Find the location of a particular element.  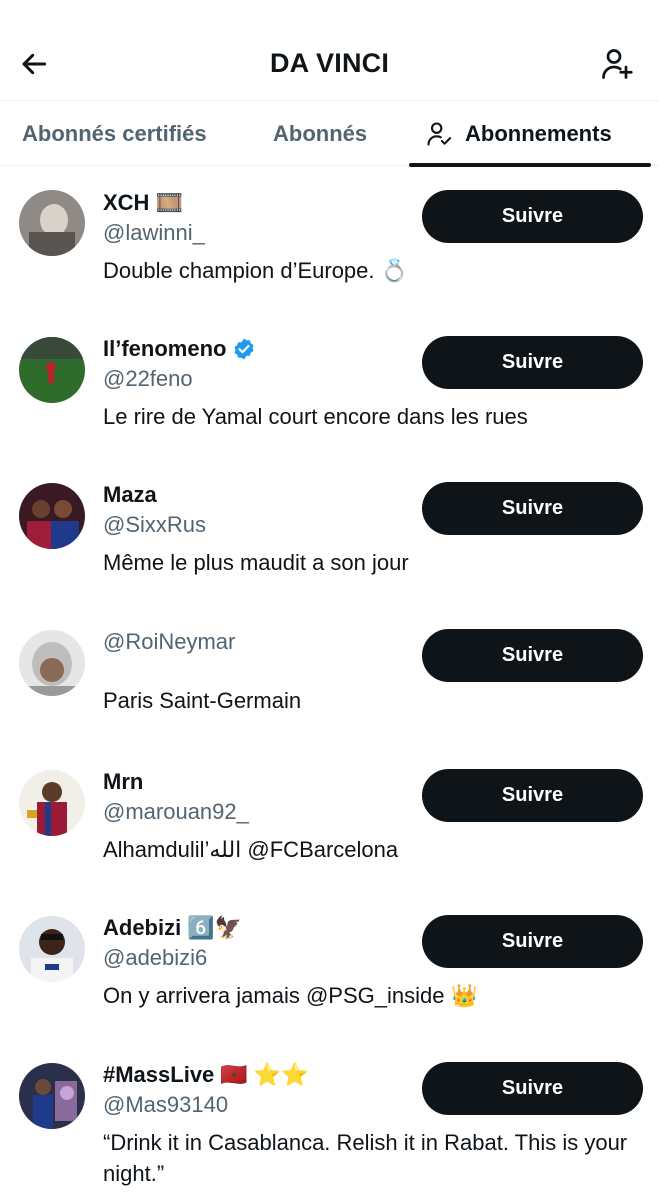

user-handle: @adebizi6 is located at coordinates (155, 957).